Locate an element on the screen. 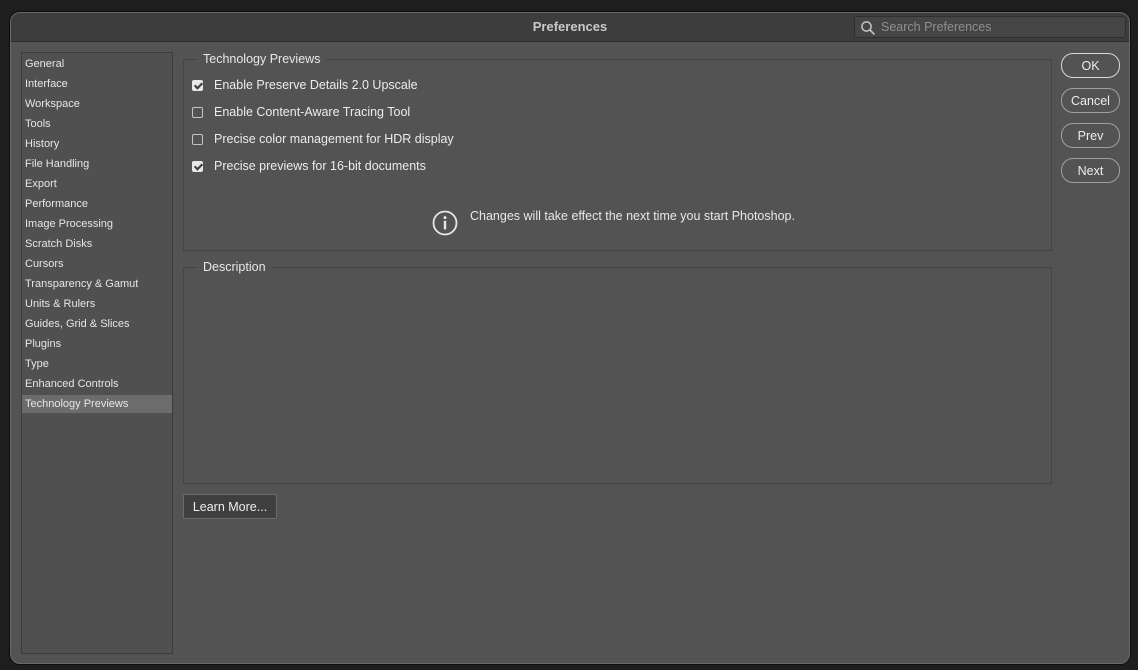  technology-previews-group-label: Technology Previews is located at coordinates (262, 59).